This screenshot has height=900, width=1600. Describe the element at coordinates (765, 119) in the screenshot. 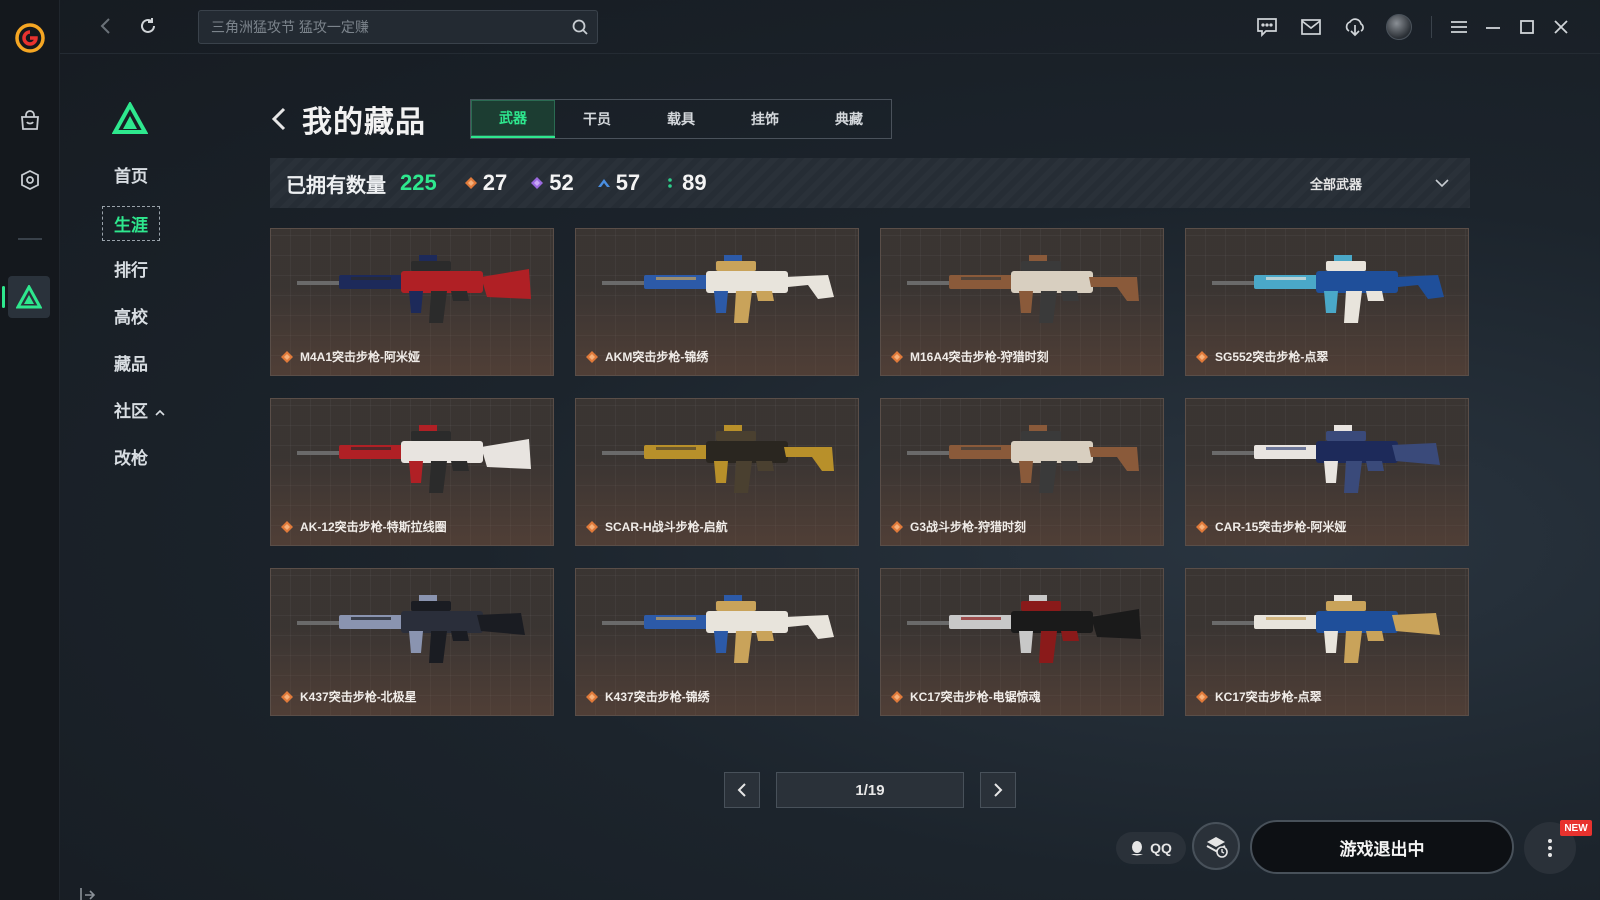

I see `tab-charms: 挂饰` at that location.